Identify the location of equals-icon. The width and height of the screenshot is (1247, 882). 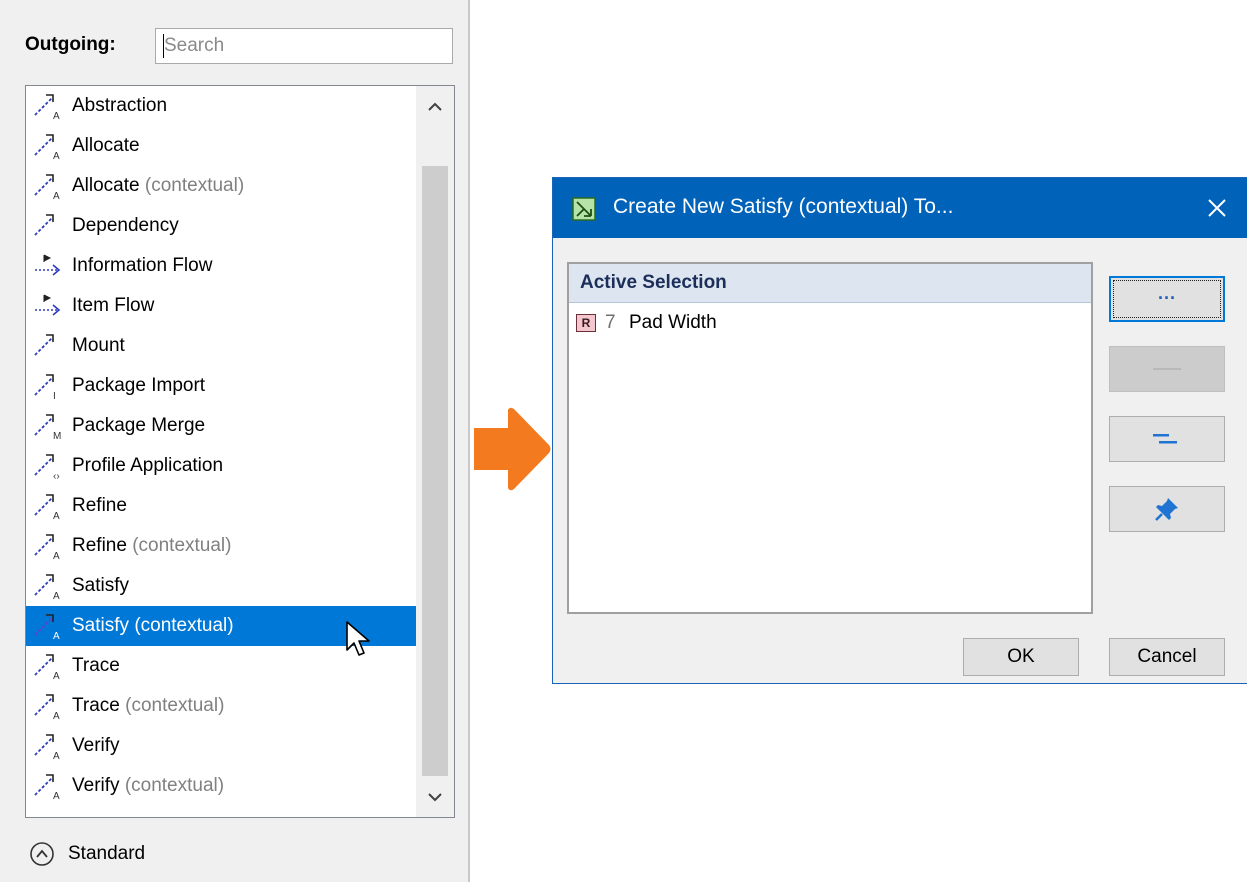
(1165, 439).